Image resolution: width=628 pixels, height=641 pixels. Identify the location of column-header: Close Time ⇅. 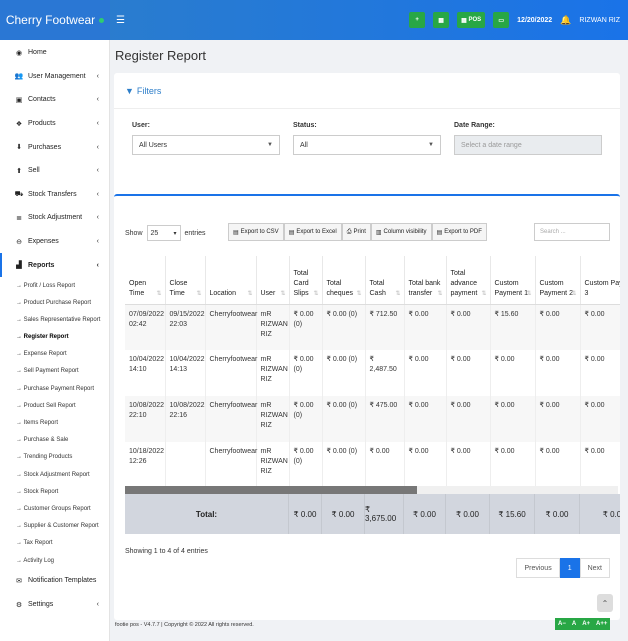
(185, 280).